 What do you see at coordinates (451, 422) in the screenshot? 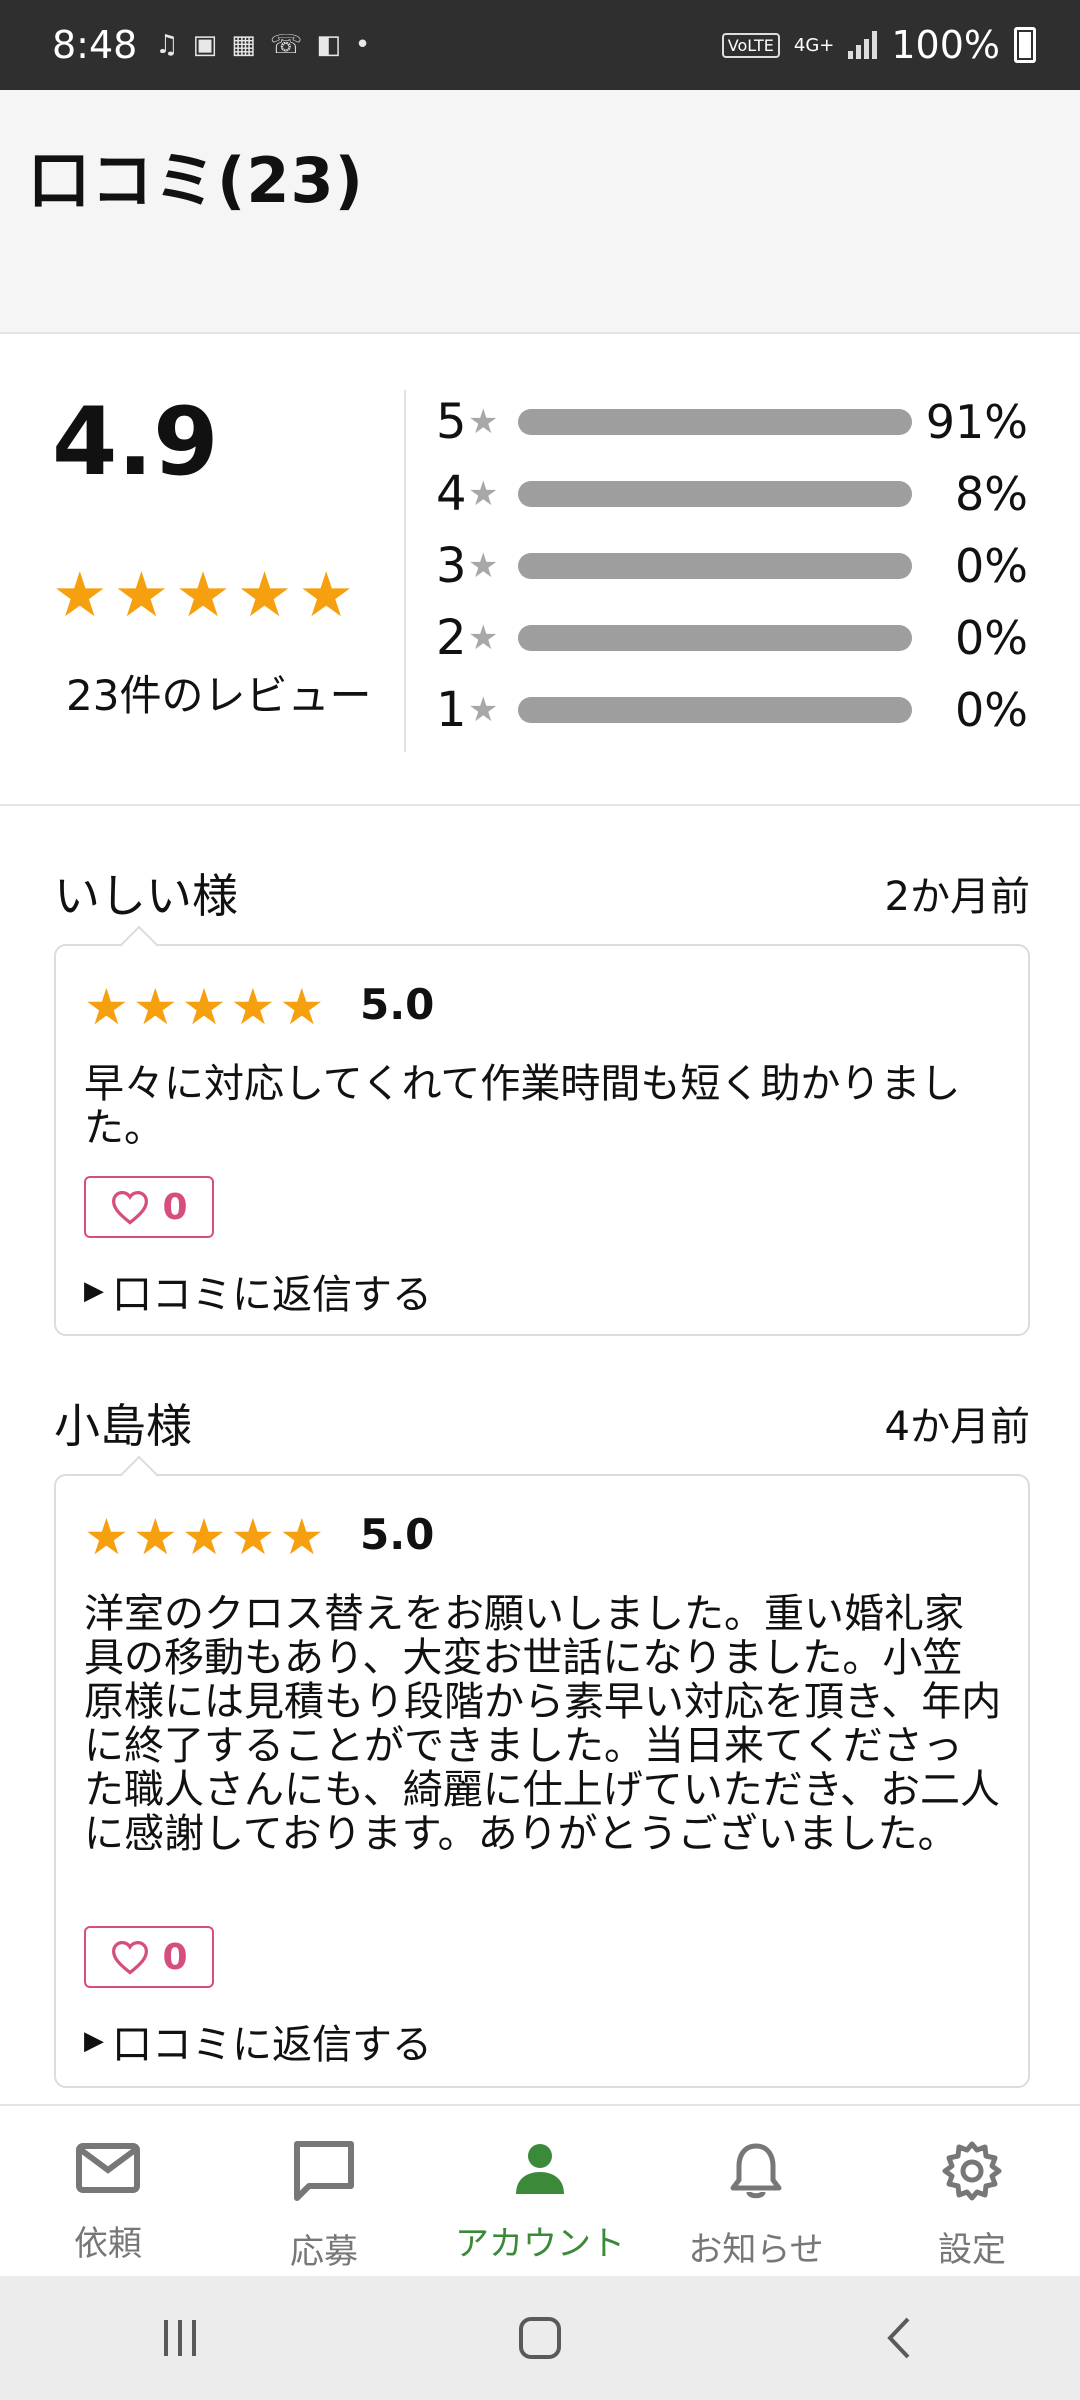
I see `star-level: 5` at bounding box center [451, 422].